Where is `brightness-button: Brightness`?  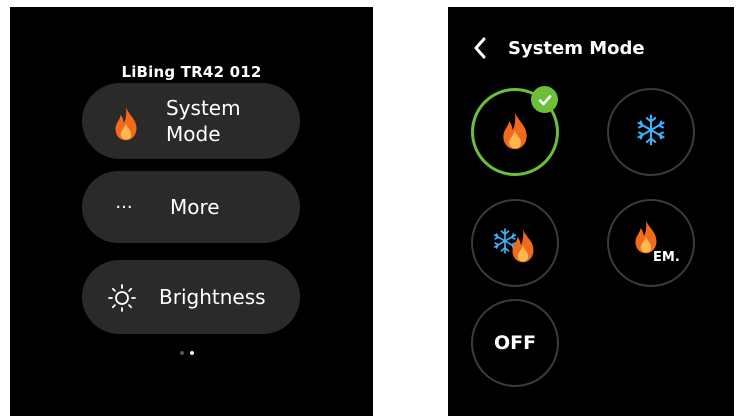 brightness-button: Brightness is located at coordinates (191, 297).